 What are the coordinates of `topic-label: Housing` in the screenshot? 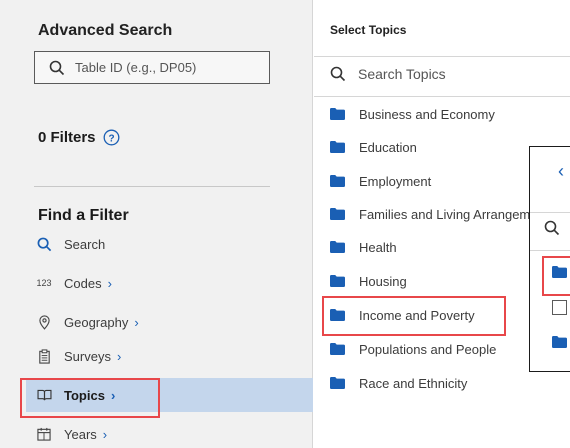 It's located at (383, 281).